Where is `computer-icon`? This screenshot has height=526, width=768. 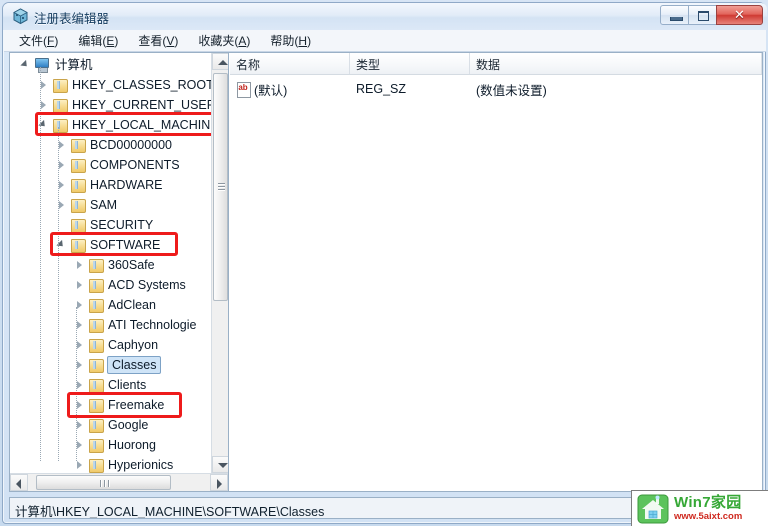
computer-icon is located at coordinates (42, 65).